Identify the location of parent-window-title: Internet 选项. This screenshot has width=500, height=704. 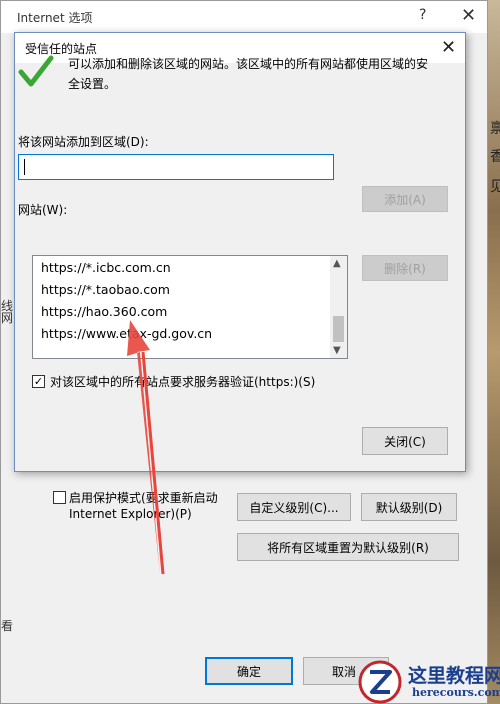
(55, 18).